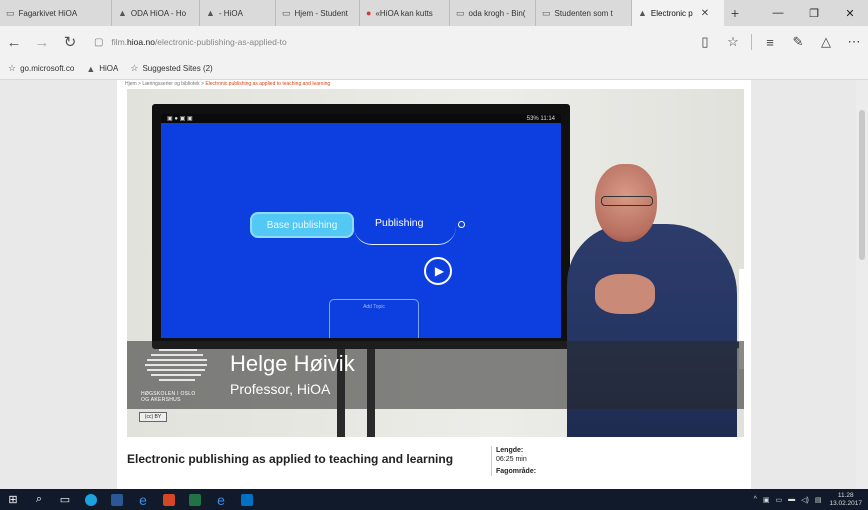 This screenshot has width=868, height=510. Describe the element at coordinates (91, 499) in the screenshot. I see `skype-icon` at that location.